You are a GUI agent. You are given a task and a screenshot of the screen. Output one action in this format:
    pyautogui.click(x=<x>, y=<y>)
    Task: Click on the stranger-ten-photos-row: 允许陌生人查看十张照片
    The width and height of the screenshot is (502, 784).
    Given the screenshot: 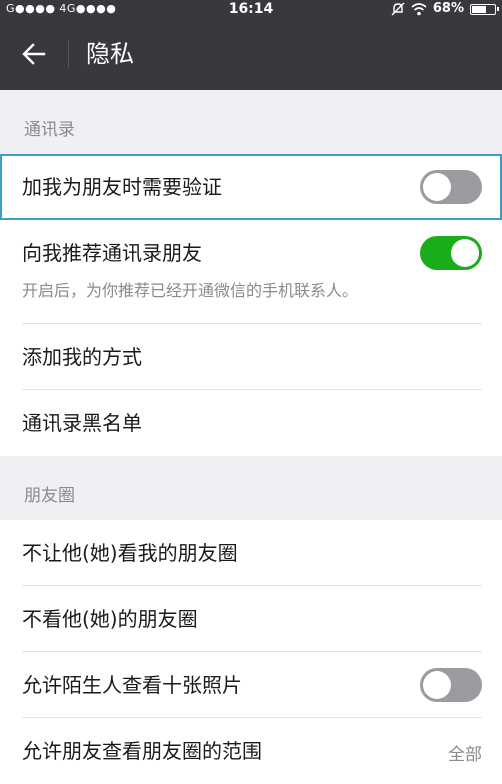 What is the action you would take?
    pyautogui.click(x=251, y=685)
    